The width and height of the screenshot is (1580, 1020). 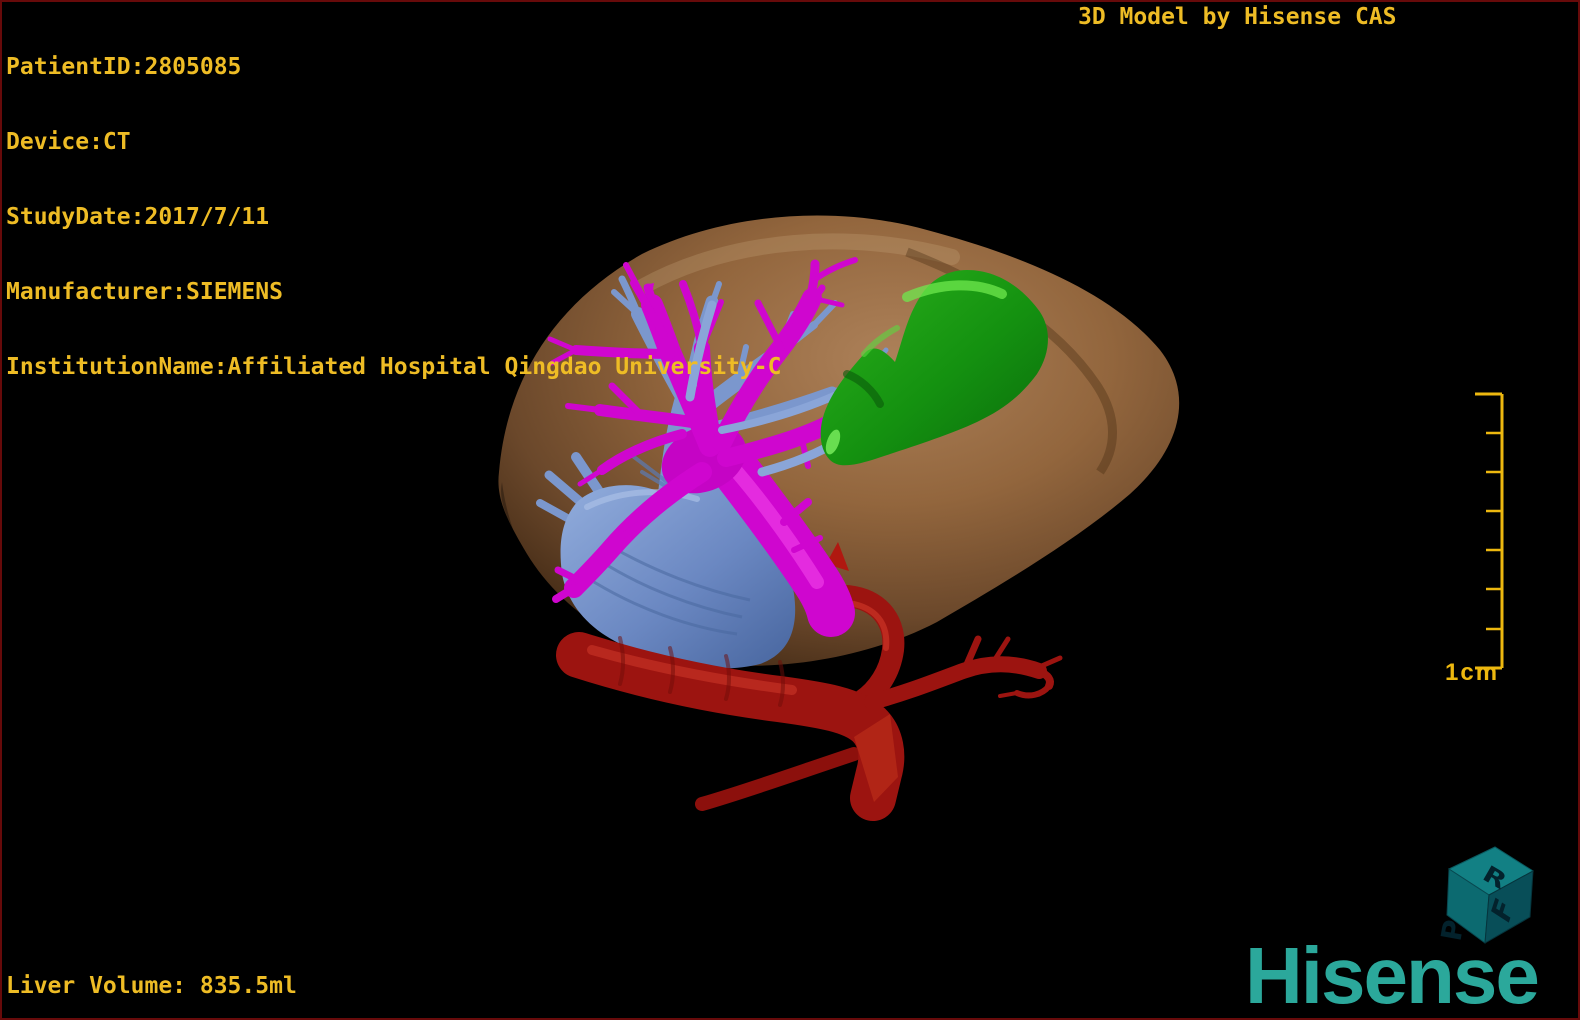 I want to click on artery-model, so click(x=809, y=726).